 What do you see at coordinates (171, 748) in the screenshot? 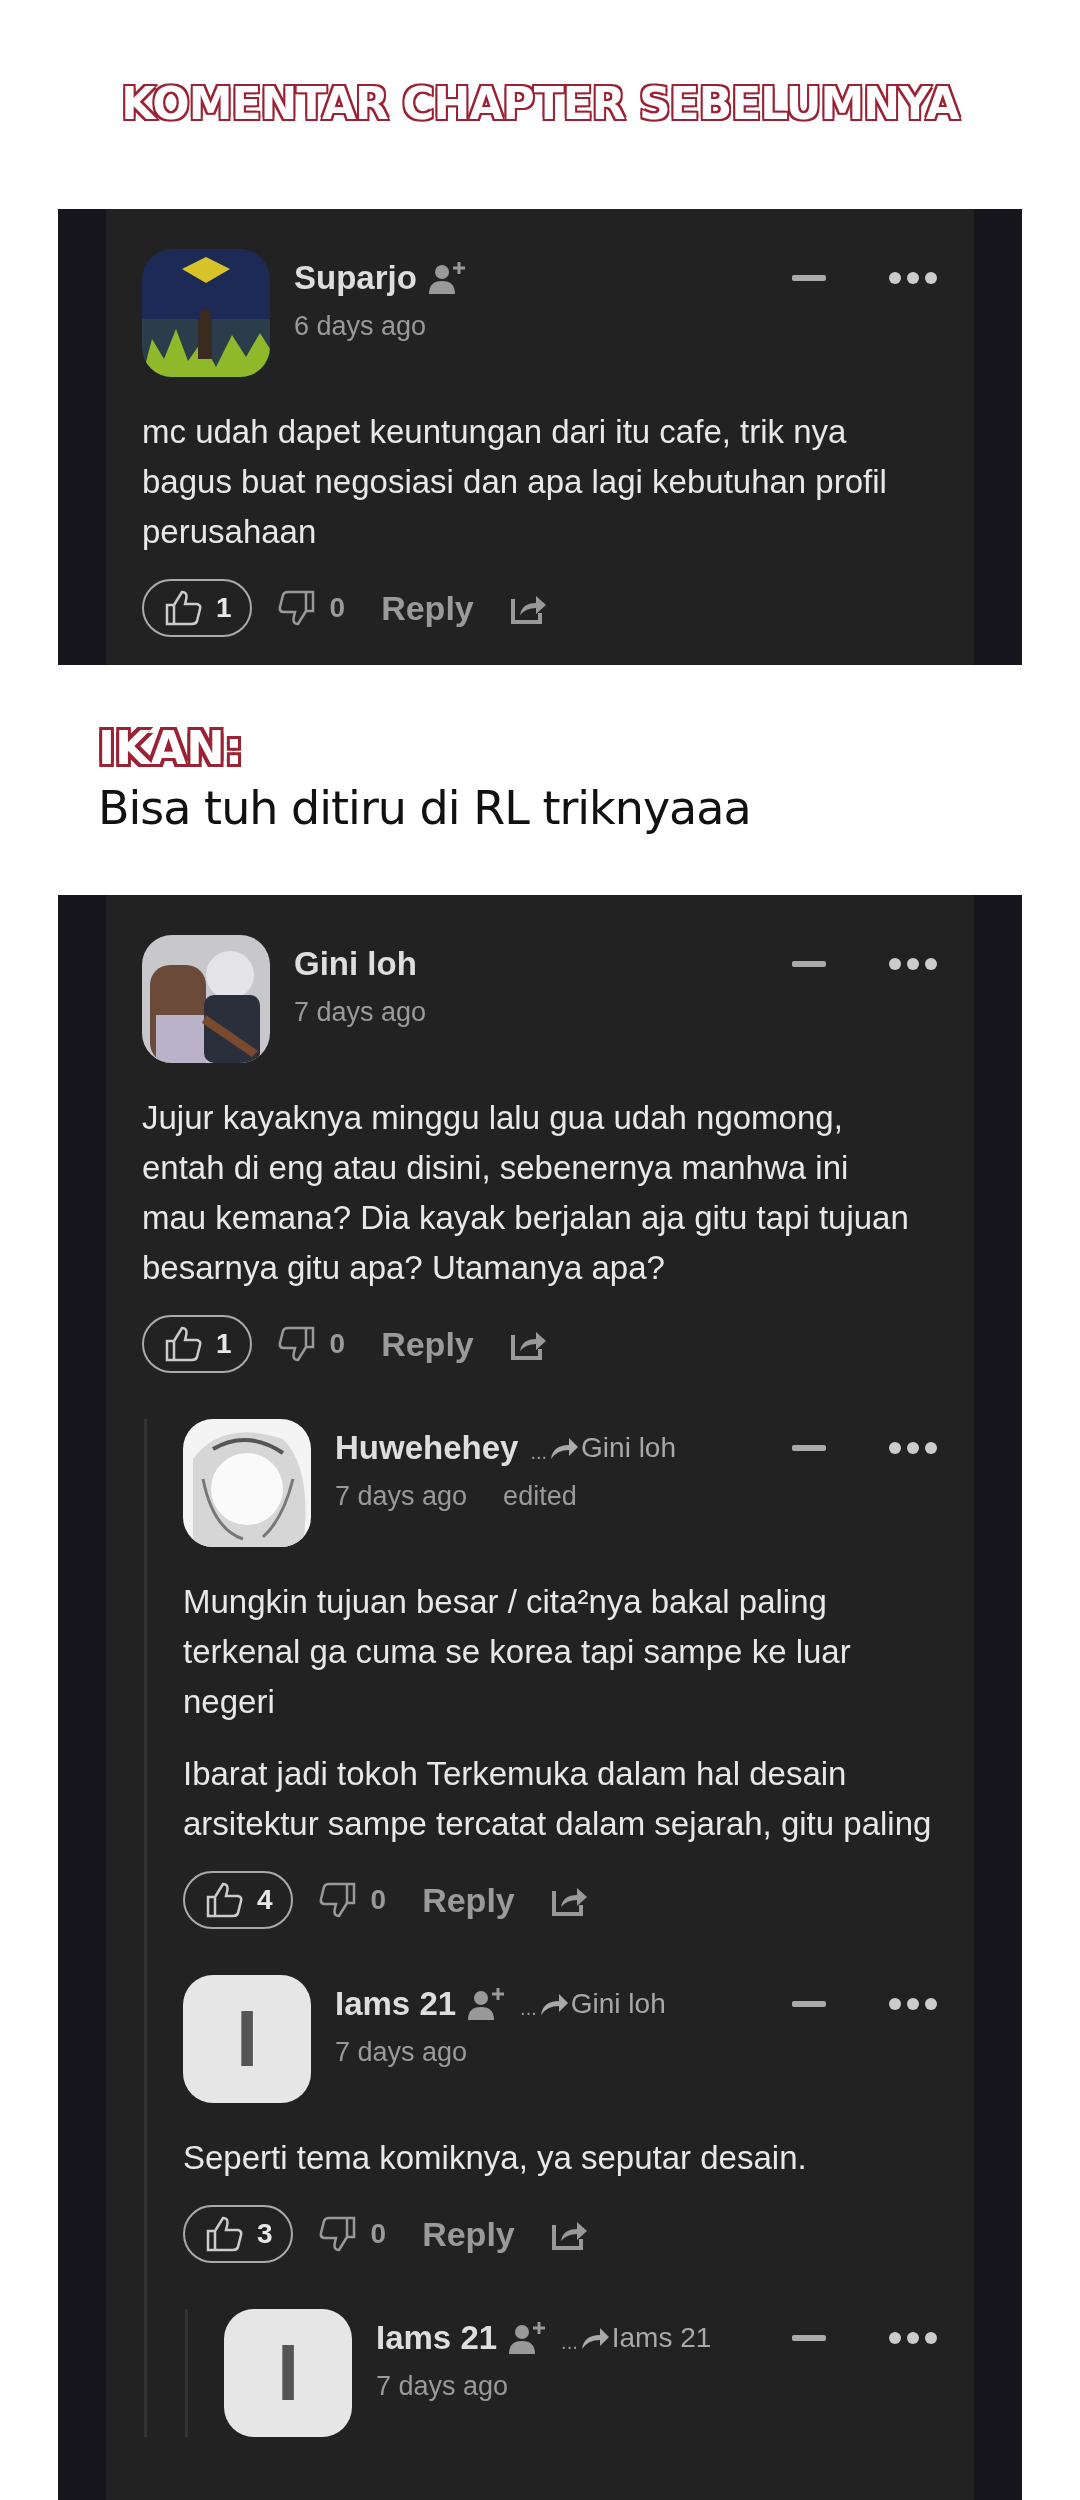
I see `note-label: IKAN:` at bounding box center [171, 748].